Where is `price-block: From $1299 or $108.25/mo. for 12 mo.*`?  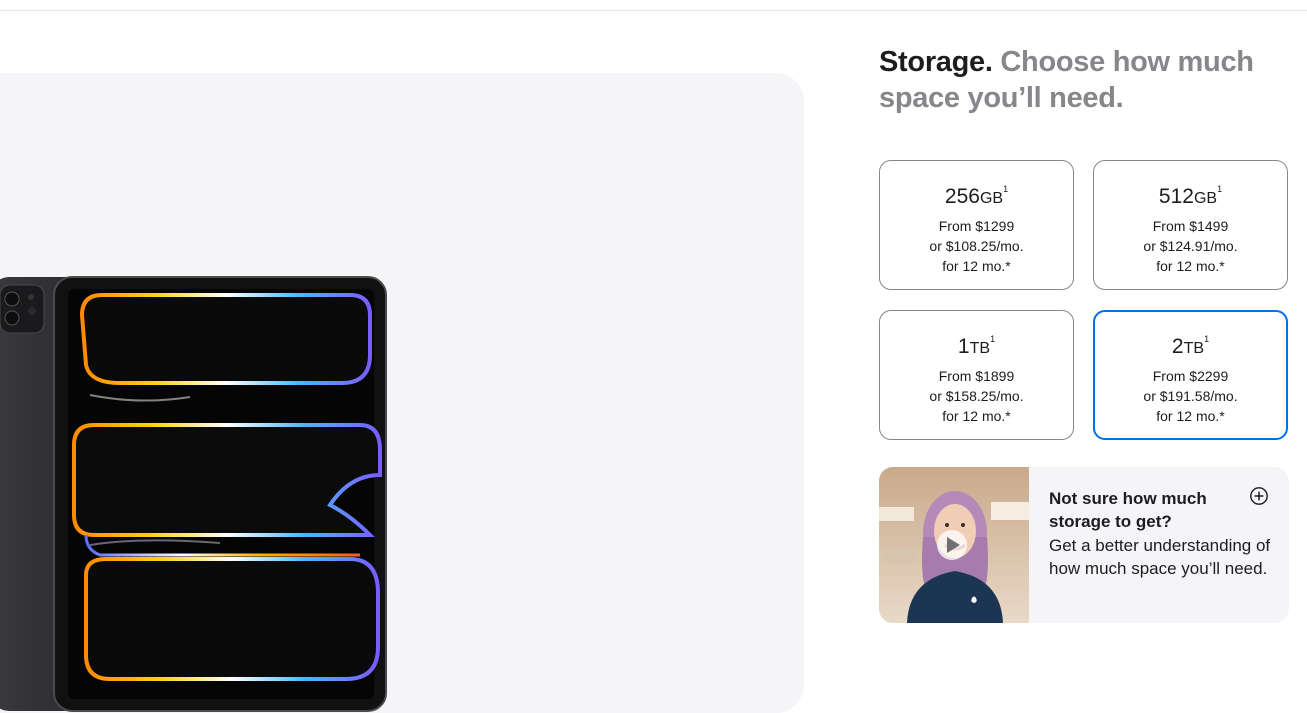 price-block: From $1299 or $108.25/mo. for 12 mo.* is located at coordinates (976, 246).